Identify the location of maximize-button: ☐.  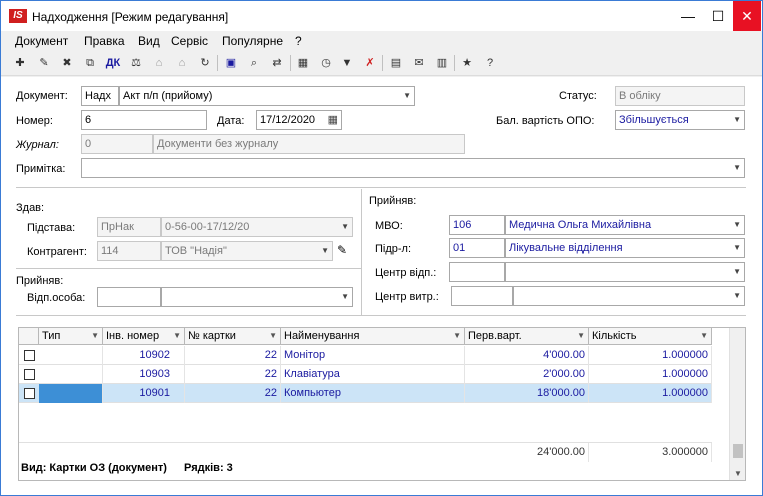
(718, 16).